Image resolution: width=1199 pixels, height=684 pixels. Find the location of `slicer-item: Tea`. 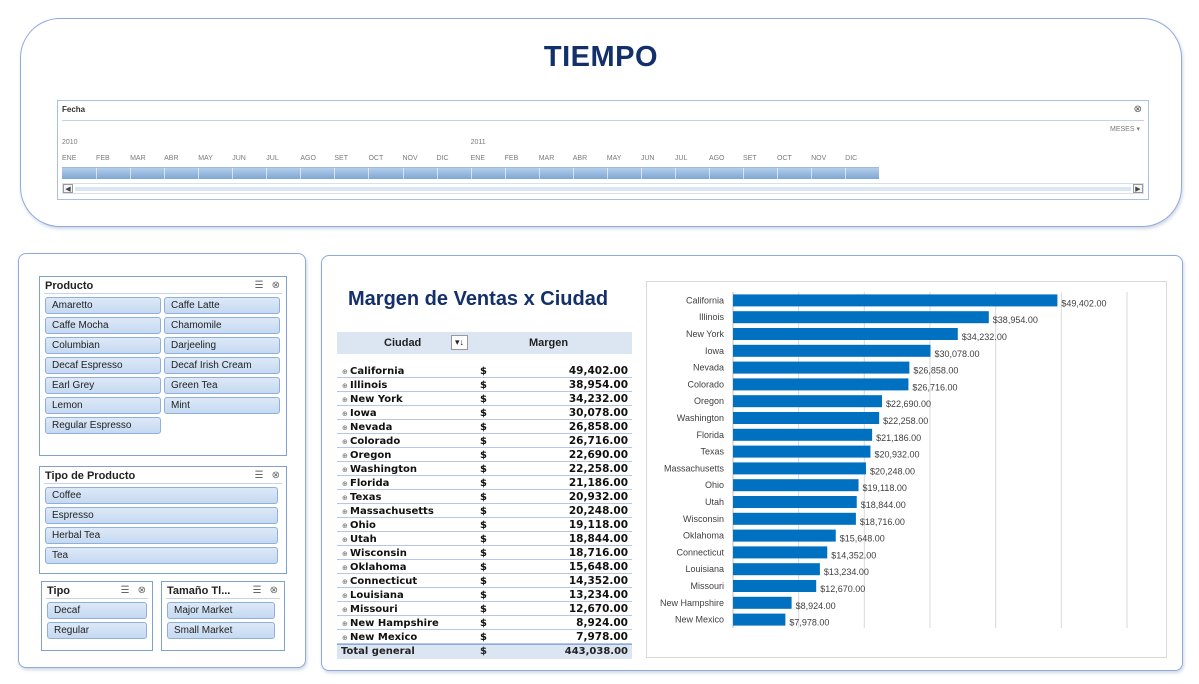

slicer-item: Tea is located at coordinates (161, 555).